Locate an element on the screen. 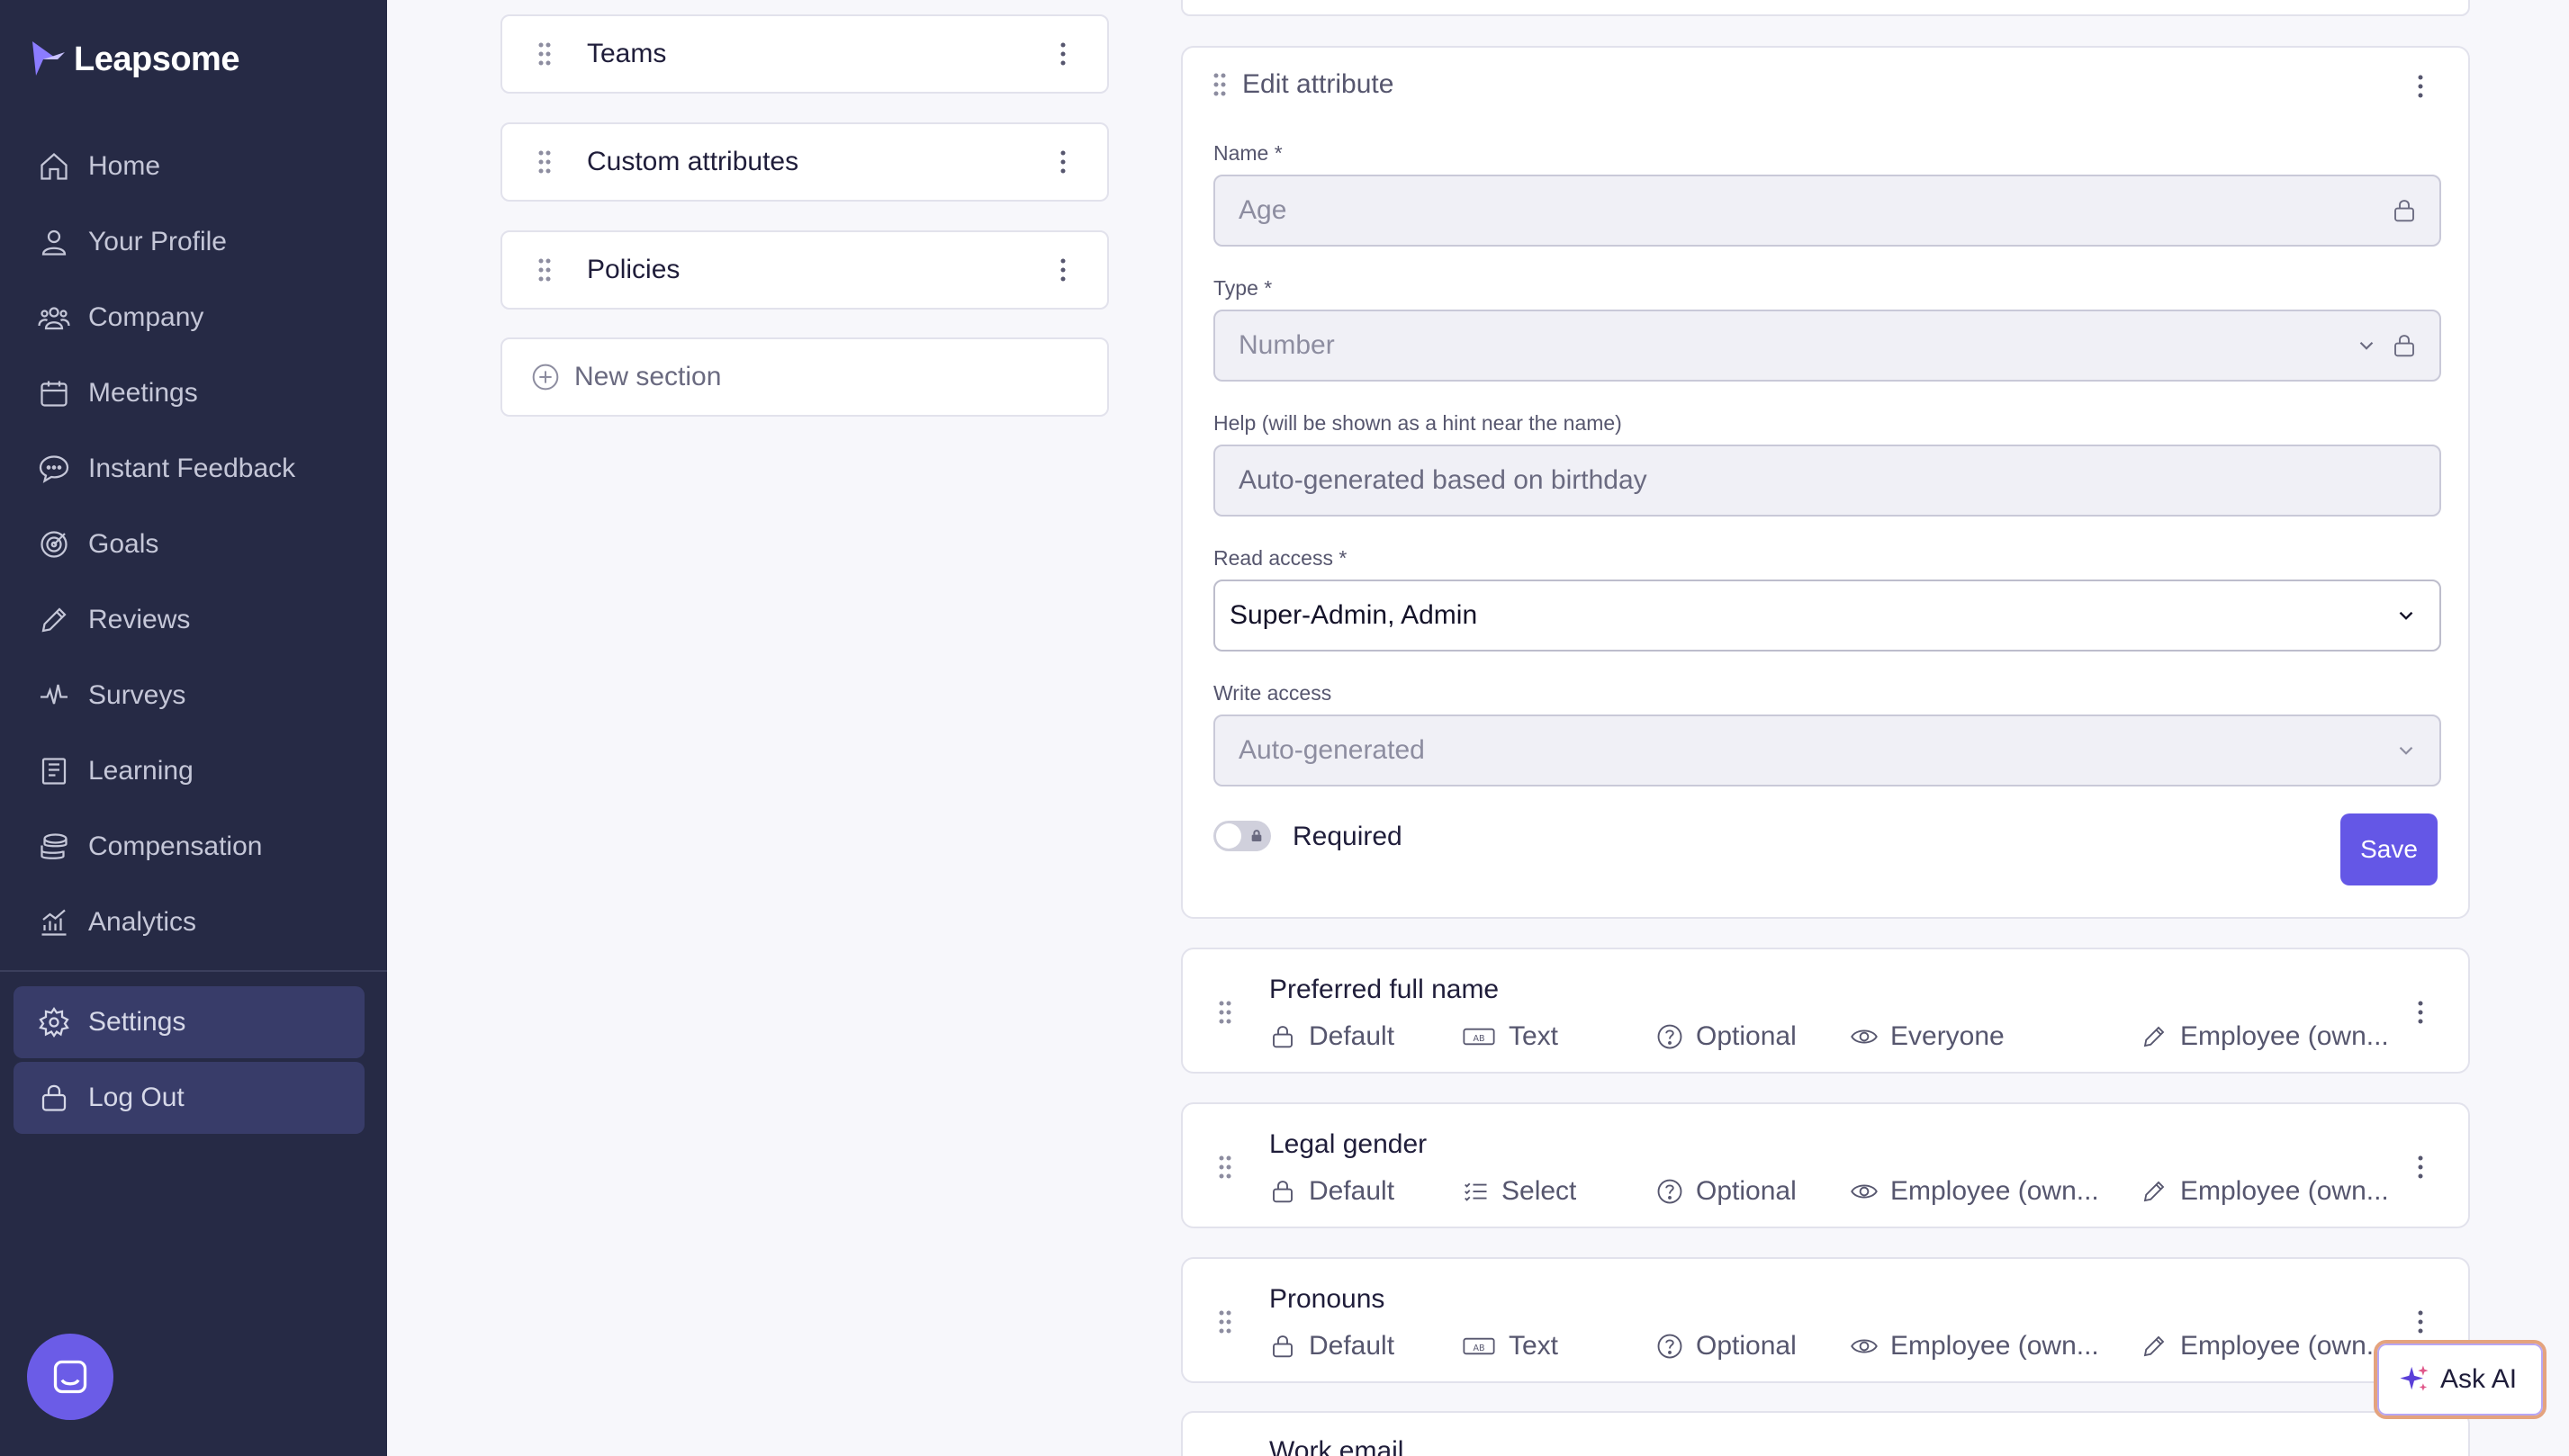 The width and height of the screenshot is (2569, 1456). help-input: Auto-generated based on birthday is located at coordinates (1827, 481).